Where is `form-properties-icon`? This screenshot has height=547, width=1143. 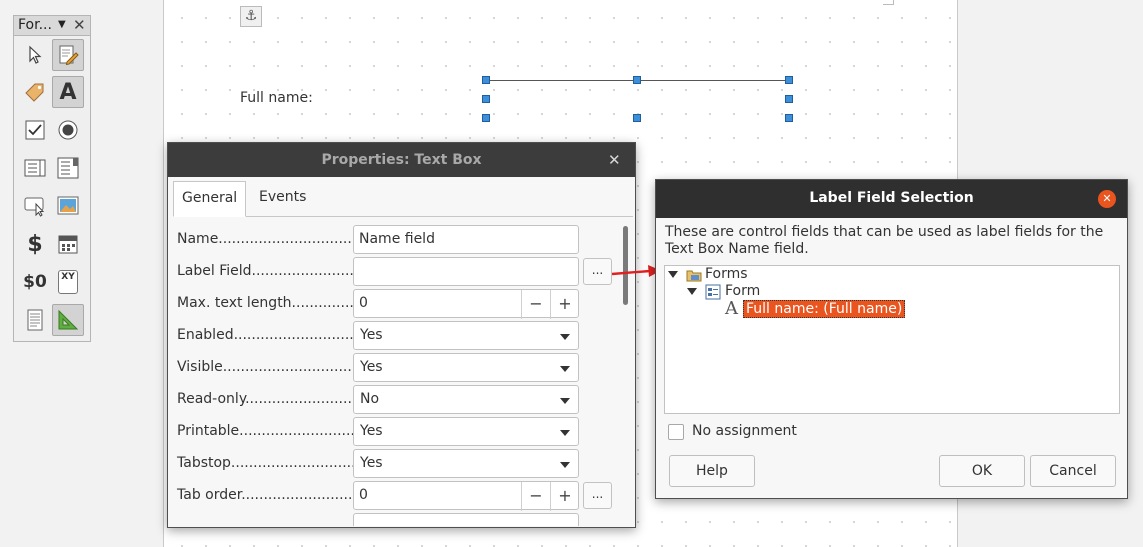 form-properties-icon is located at coordinates (35, 320).